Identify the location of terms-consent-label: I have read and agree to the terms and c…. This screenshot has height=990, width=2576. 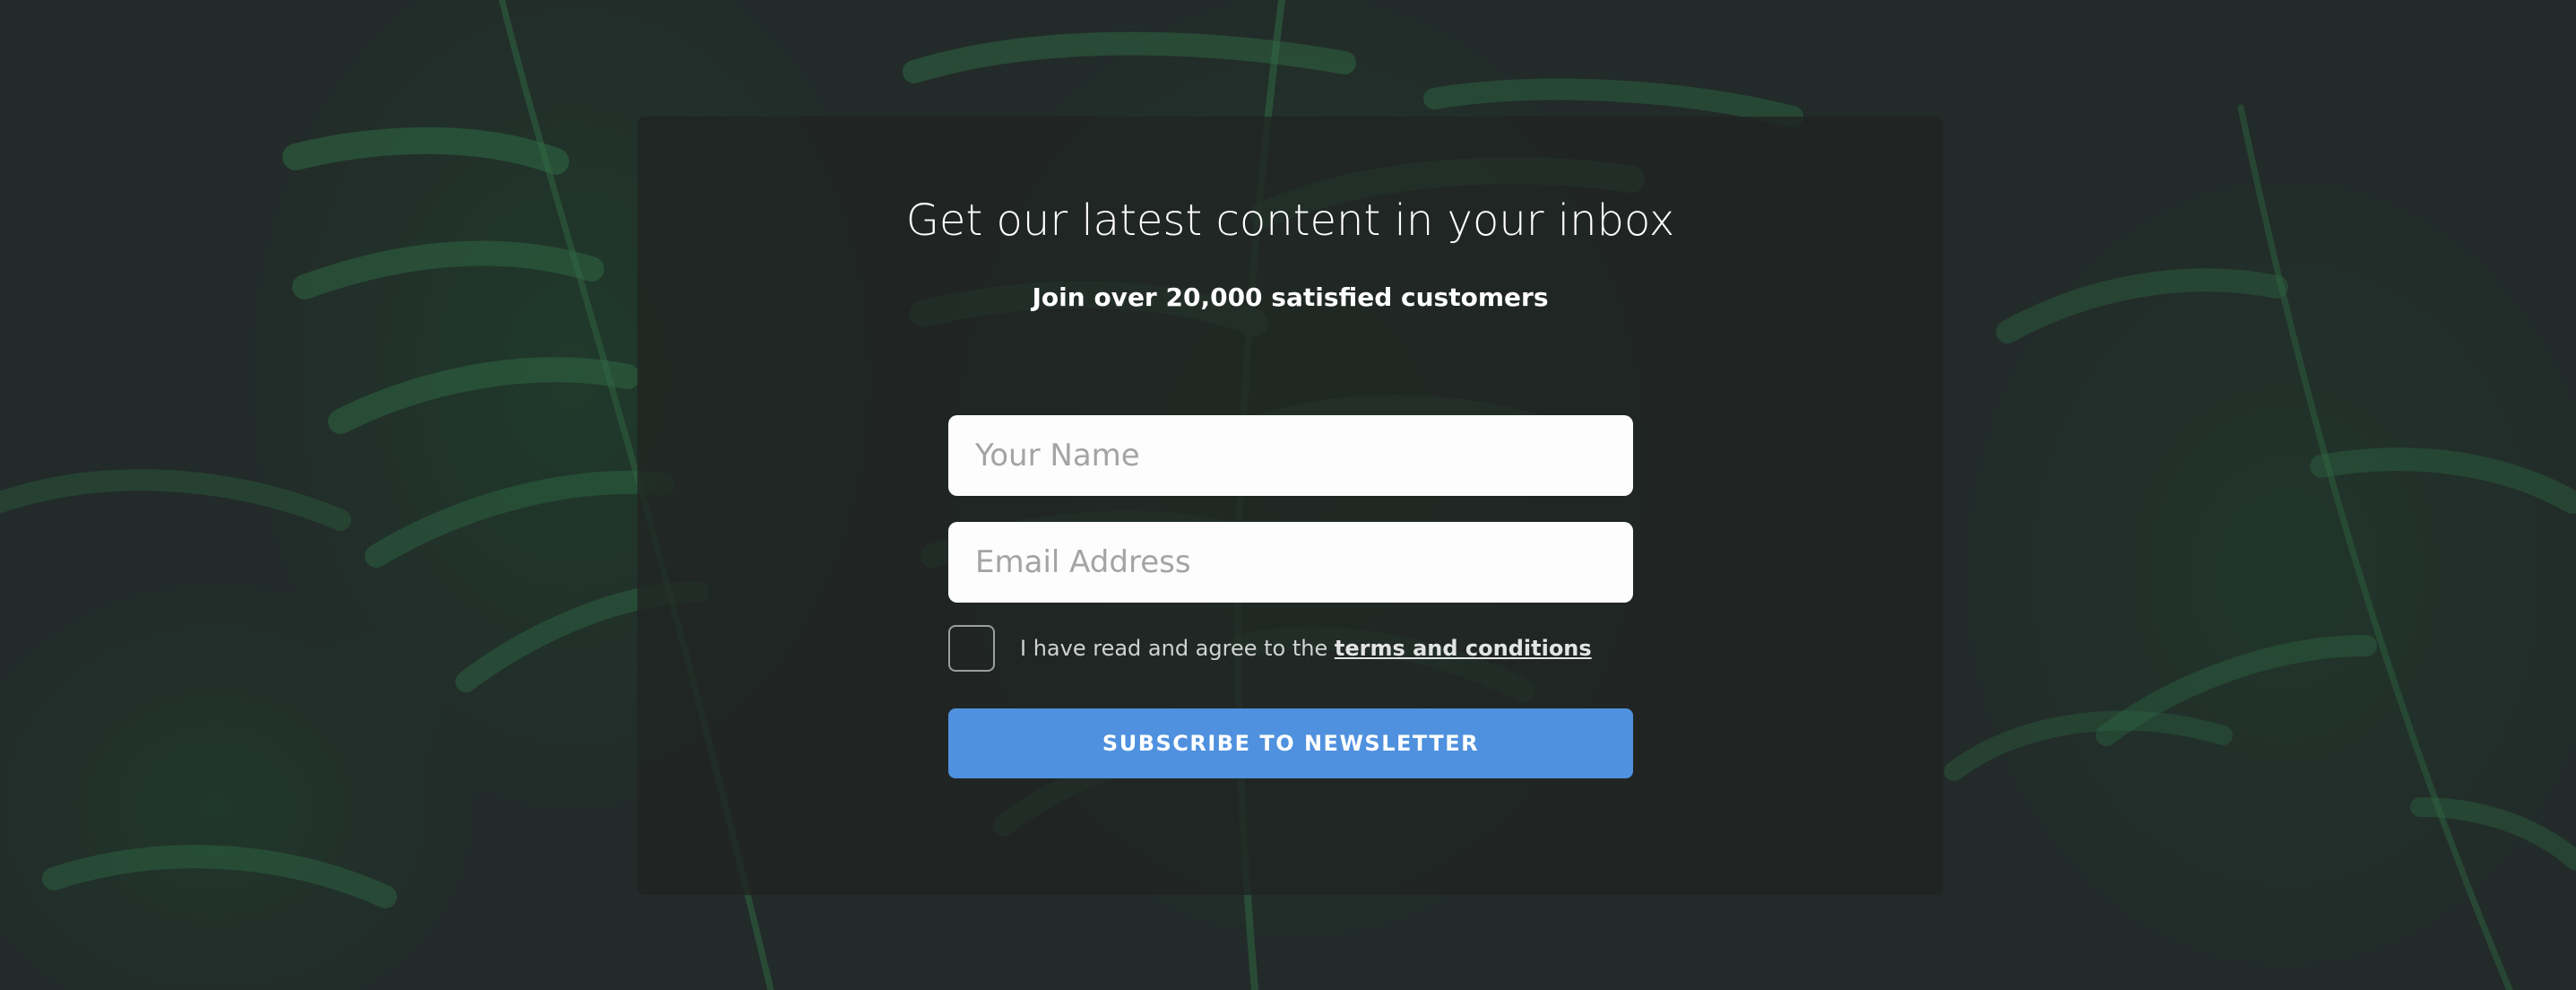
(1306, 648).